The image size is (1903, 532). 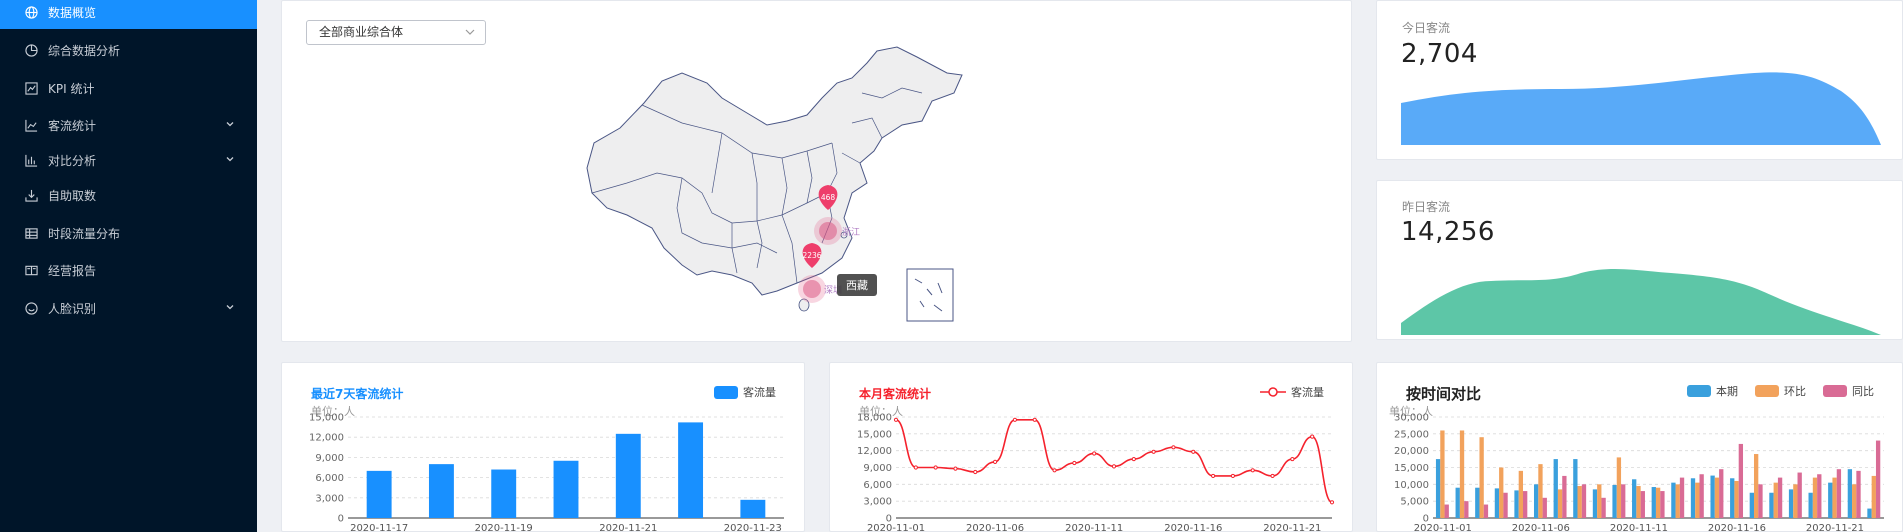 What do you see at coordinates (72, 195) in the screenshot?
I see `sidebar-item-label: 自助取数` at bounding box center [72, 195].